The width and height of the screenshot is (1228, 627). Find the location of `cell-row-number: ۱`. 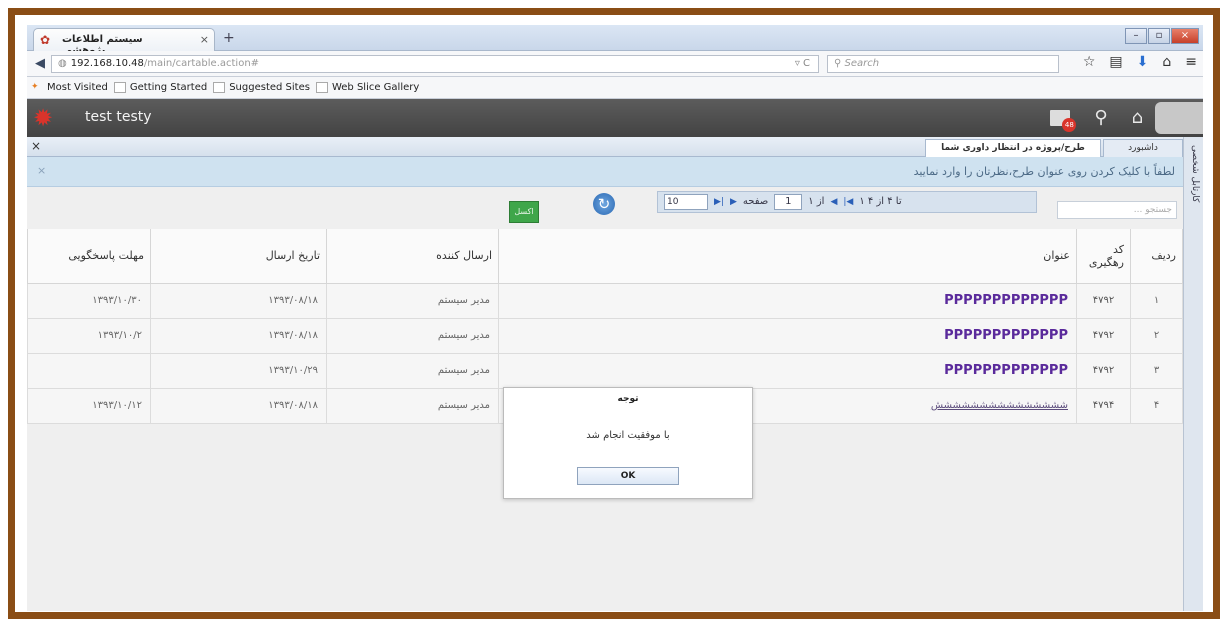

cell-row-number: ۱ is located at coordinates (1156, 300).